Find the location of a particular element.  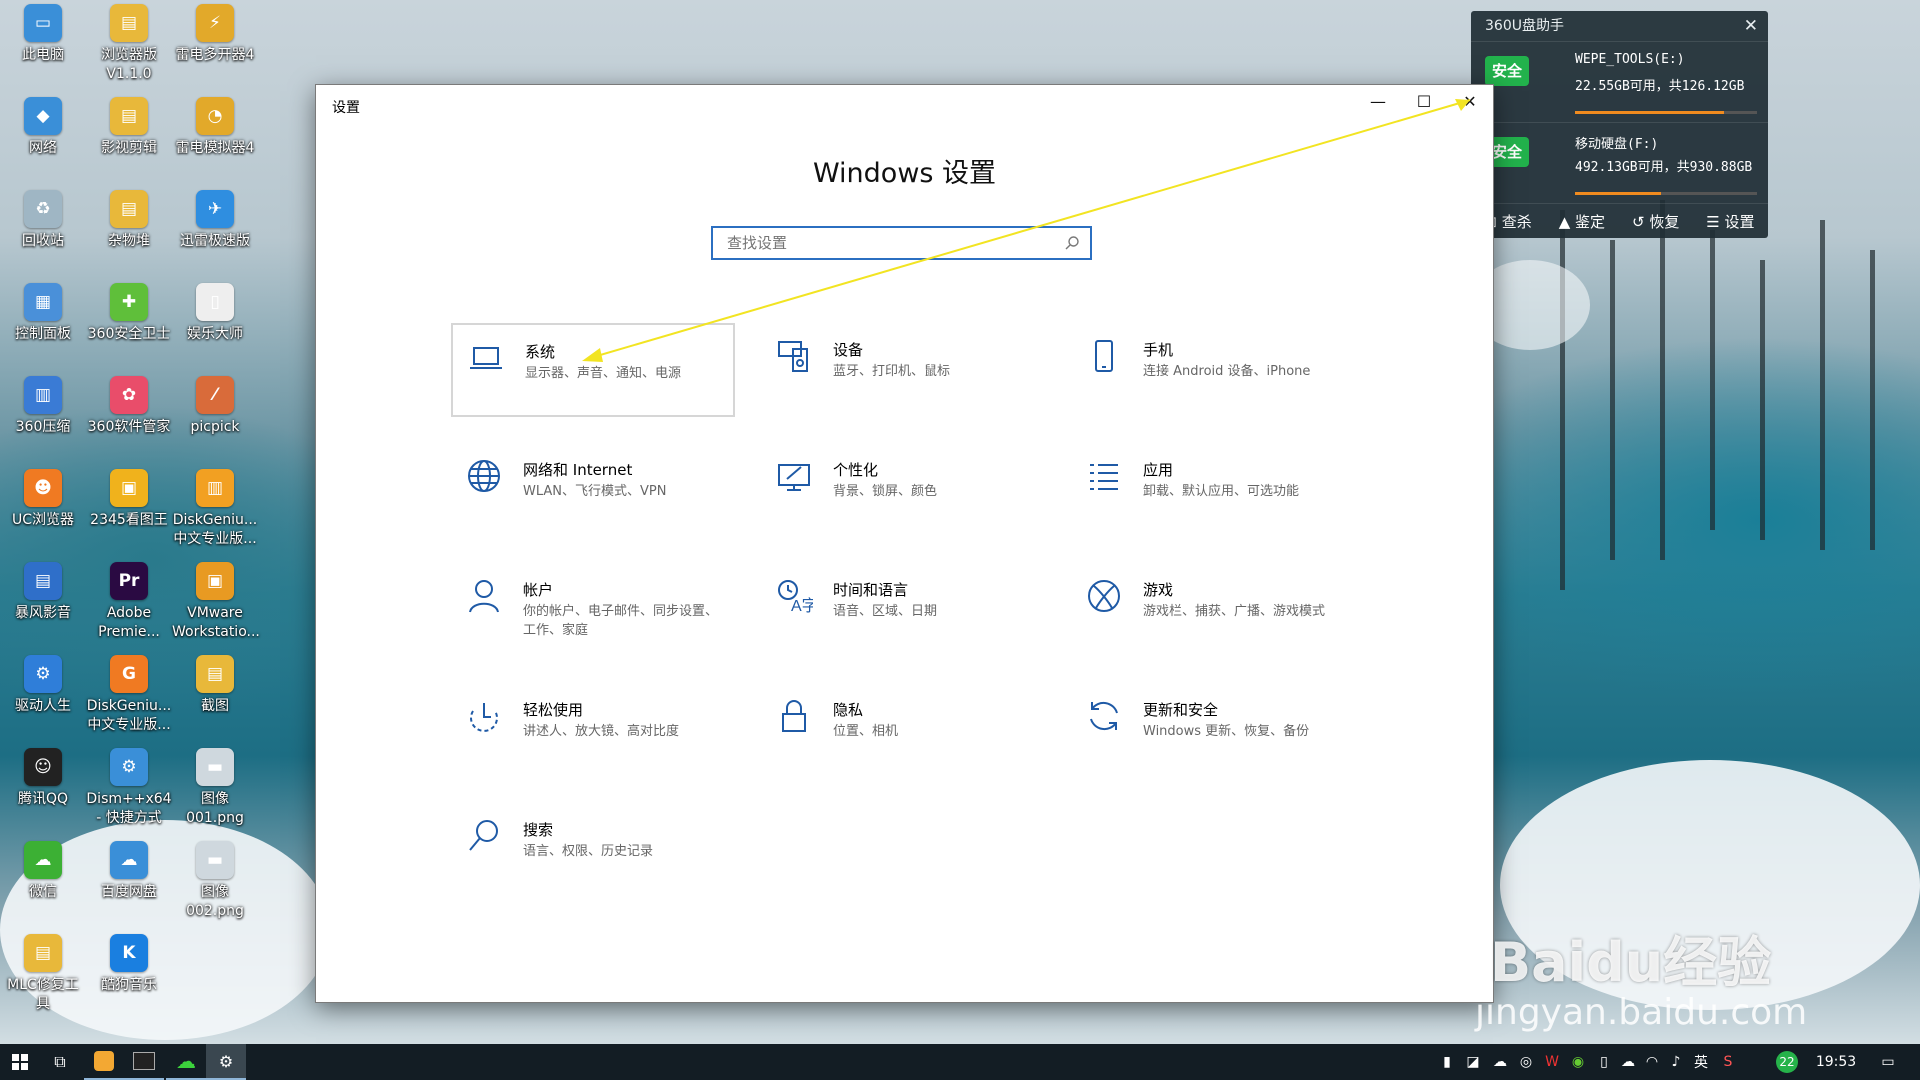

tray-app-icon: ◪ is located at coordinates (1473, 1062).